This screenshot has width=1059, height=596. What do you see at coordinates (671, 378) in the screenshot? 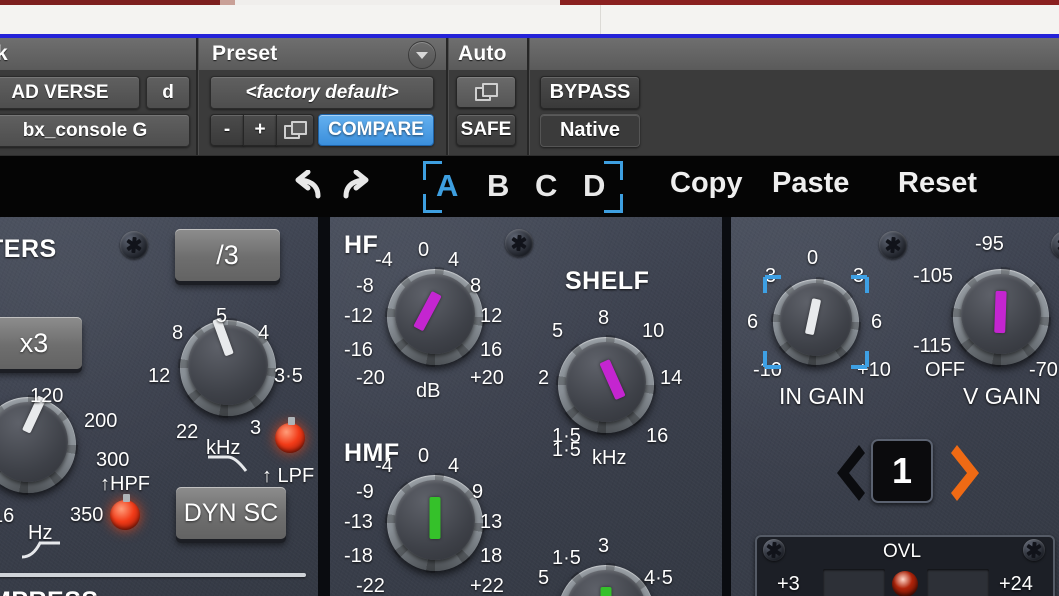
I see `shelf-tick-14: 14` at bounding box center [671, 378].